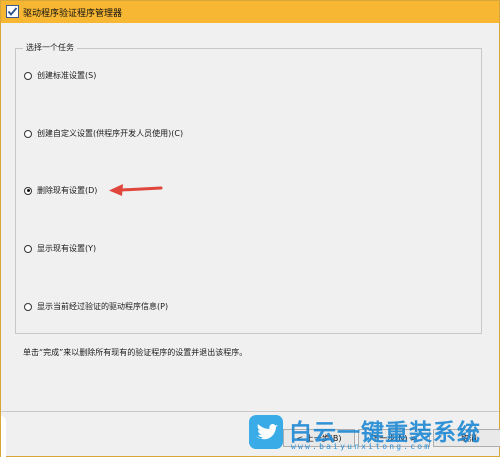 Image resolution: width=500 pixels, height=458 pixels. What do you see at coordinates (50, 47) in the screenshot?
I see `group-caption: 选择一个任务` at bounding box center [50, 47].